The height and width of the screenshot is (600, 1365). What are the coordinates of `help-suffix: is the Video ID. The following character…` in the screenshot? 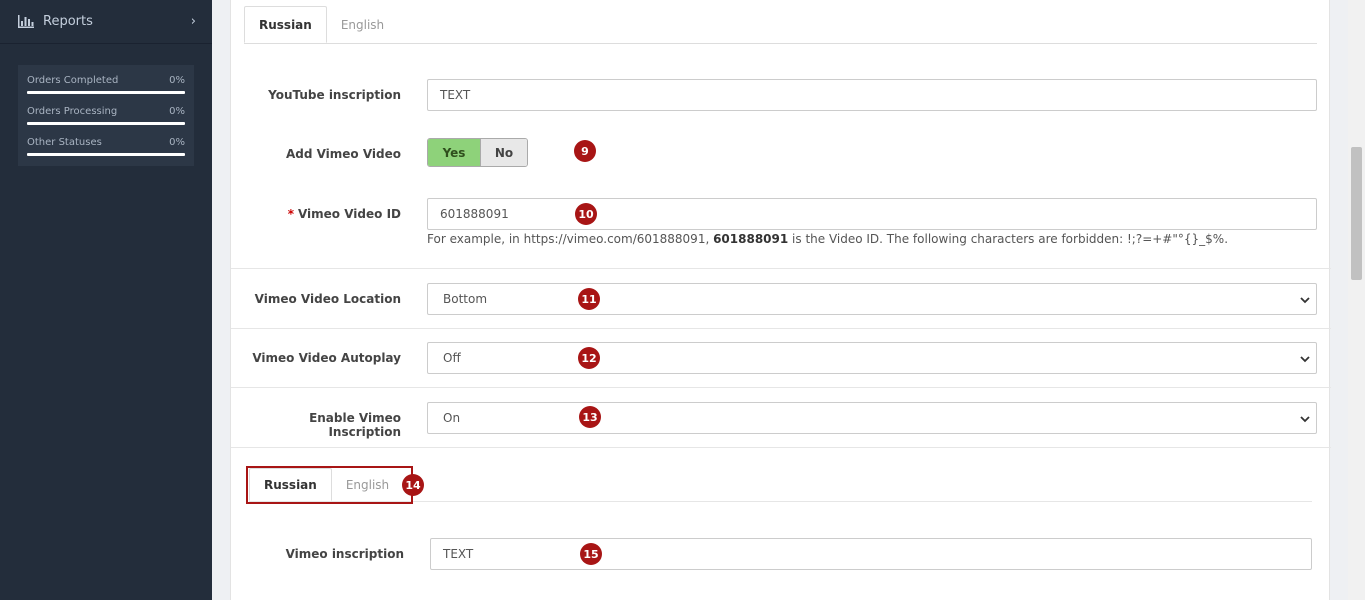 It's located at (1008, 239).